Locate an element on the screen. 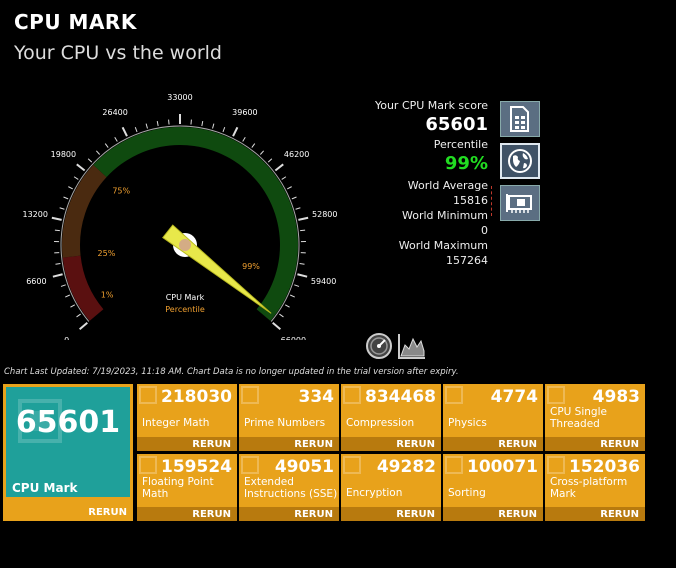 The width and height of the screenshot is (676, 568). document-icon is located at coordinates (519, 119).